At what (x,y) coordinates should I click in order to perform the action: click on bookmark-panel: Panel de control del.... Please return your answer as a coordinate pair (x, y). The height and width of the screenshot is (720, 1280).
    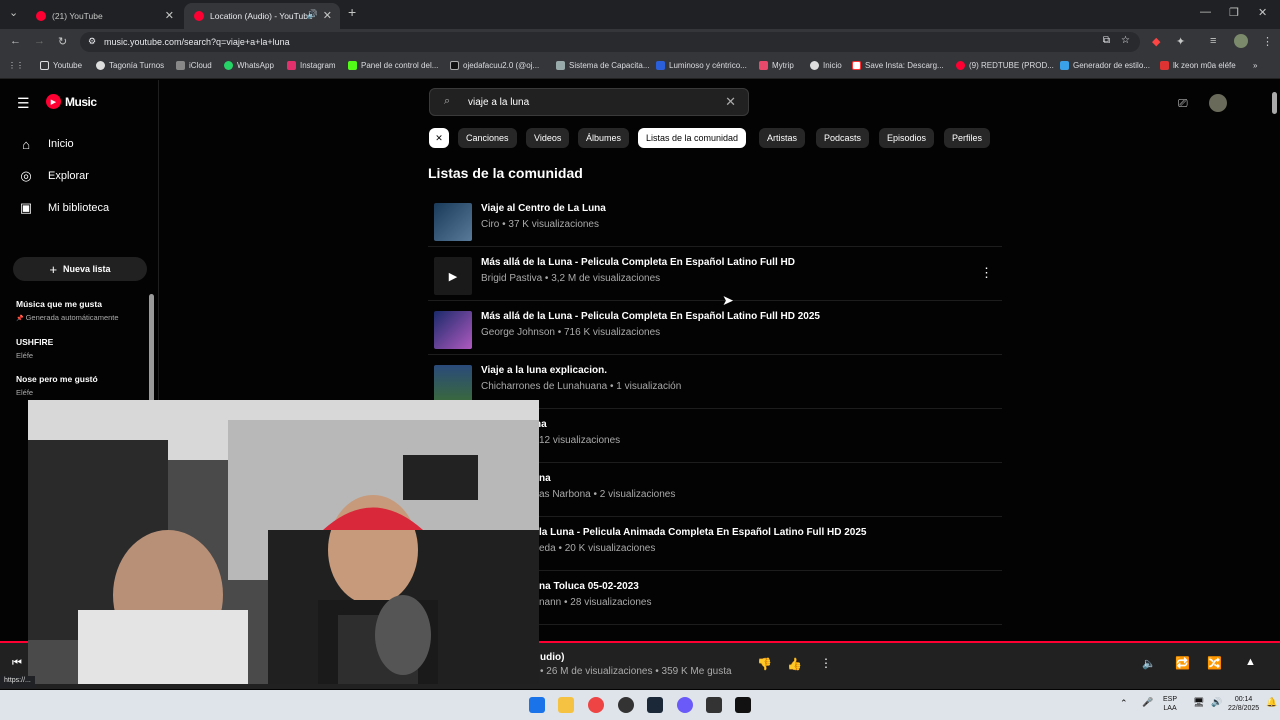
    Looking at the image, I should click on (393, 65).